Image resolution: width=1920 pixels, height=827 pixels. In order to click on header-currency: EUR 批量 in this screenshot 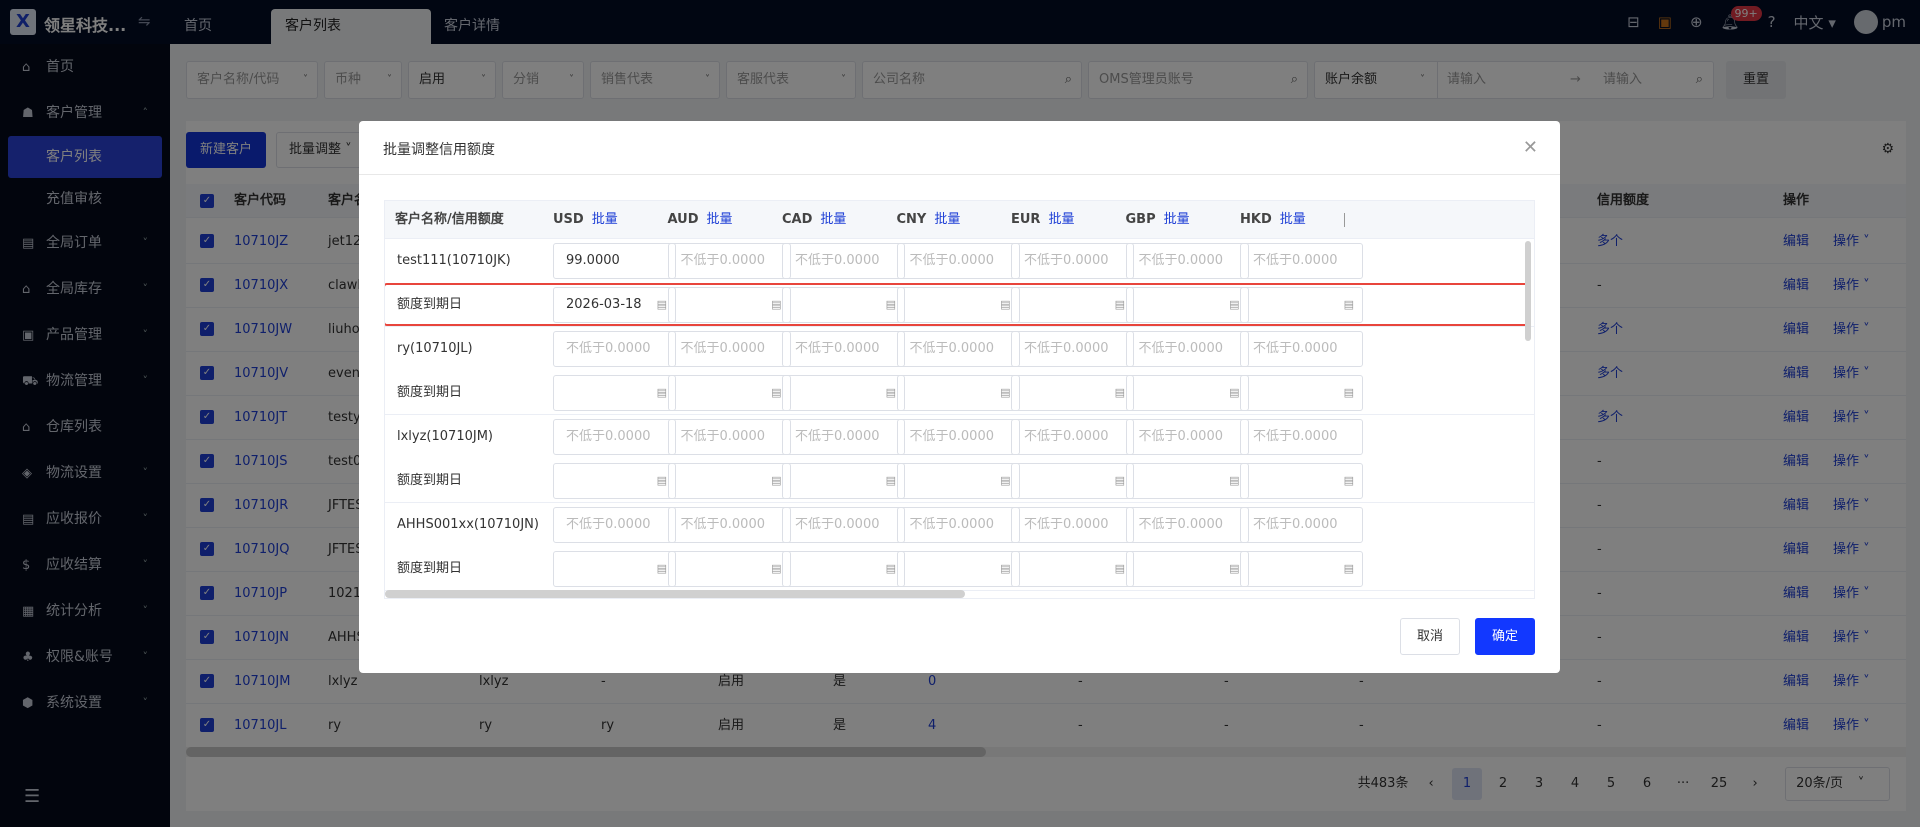, I will do `click(1042, 220)`.